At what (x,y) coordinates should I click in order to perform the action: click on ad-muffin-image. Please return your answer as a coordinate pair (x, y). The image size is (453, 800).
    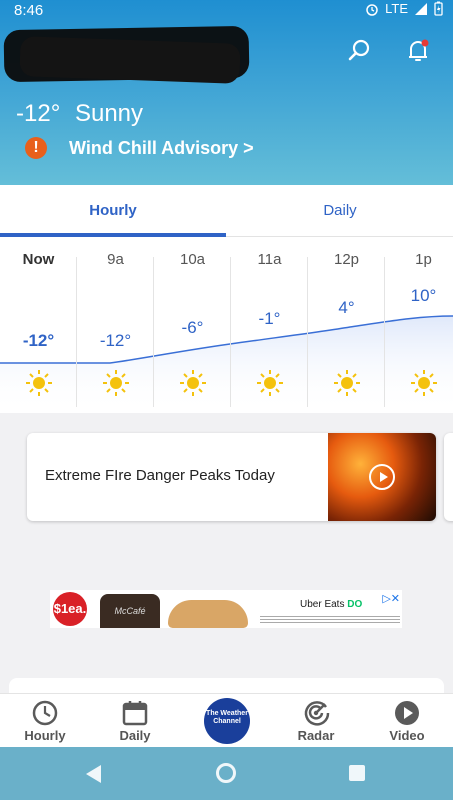
    Looking at the image, I should click on (208, 614).